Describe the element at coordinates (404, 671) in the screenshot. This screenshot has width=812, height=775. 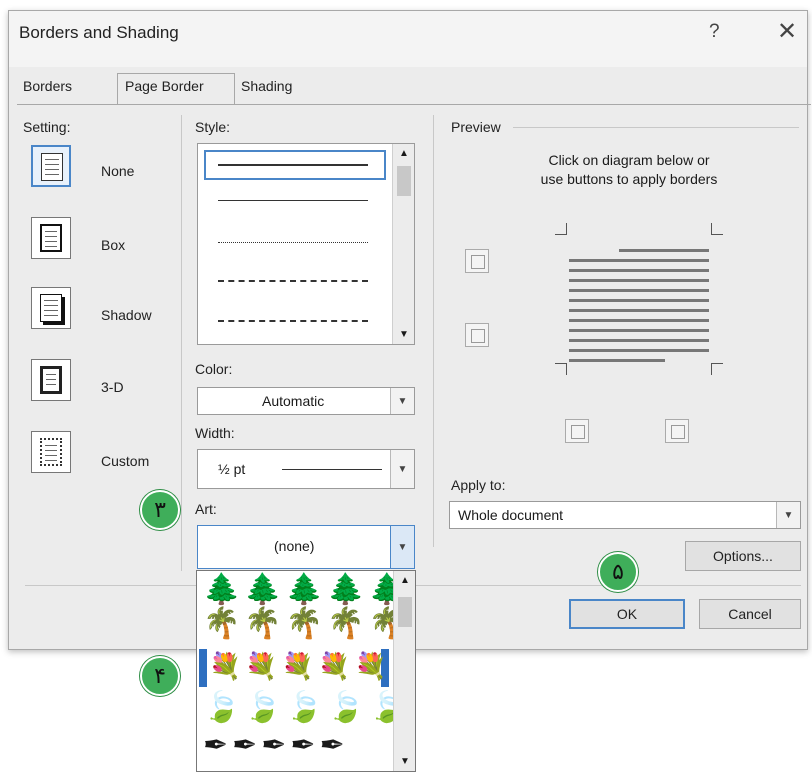
I see `art-scrollbar: ▲ ▼` at that location.